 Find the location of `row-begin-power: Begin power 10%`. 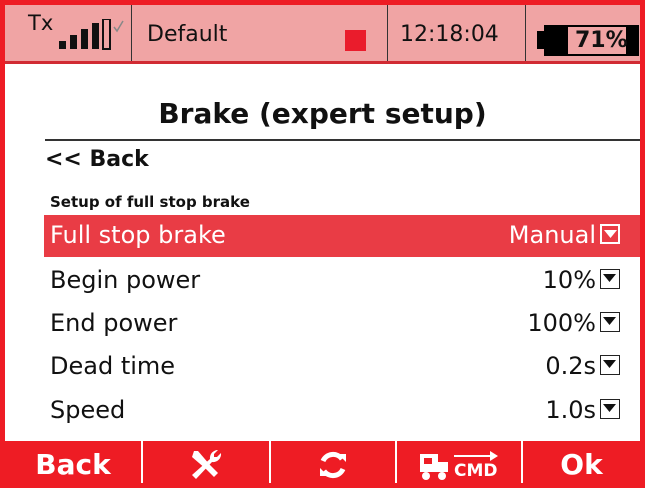

row-begin-power: Begin power 10% is located at coordinates (342, 281).